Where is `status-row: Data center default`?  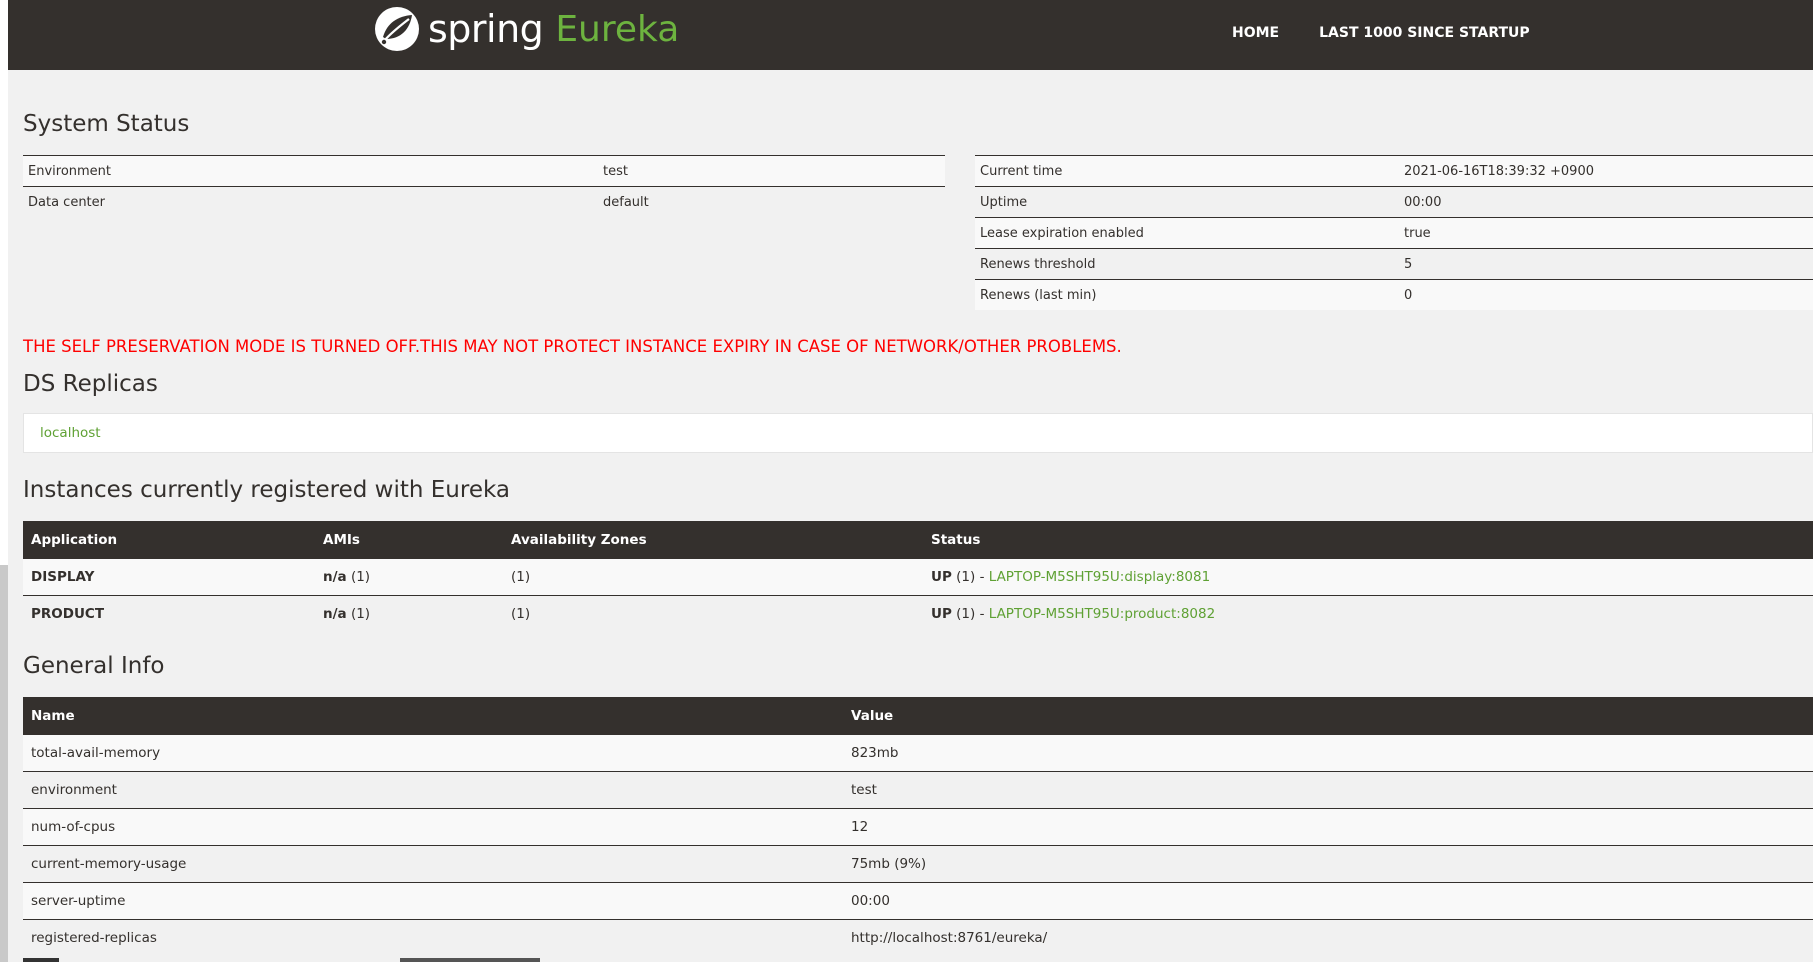 status-row: Data center default is located at coordinates (484, 201).